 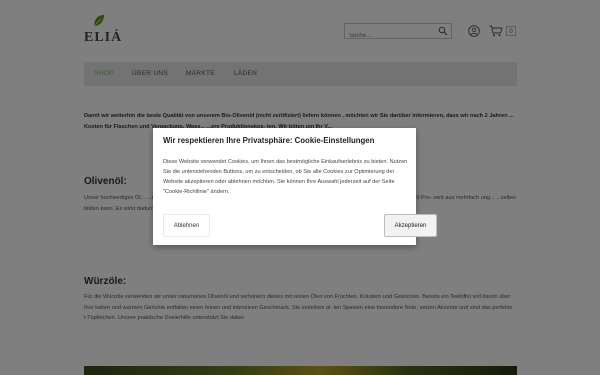 What do you see at coordinates (186, 225) in the screenshot?
I see `decline-button: Ablehnen` at bounding box center [186, 225].